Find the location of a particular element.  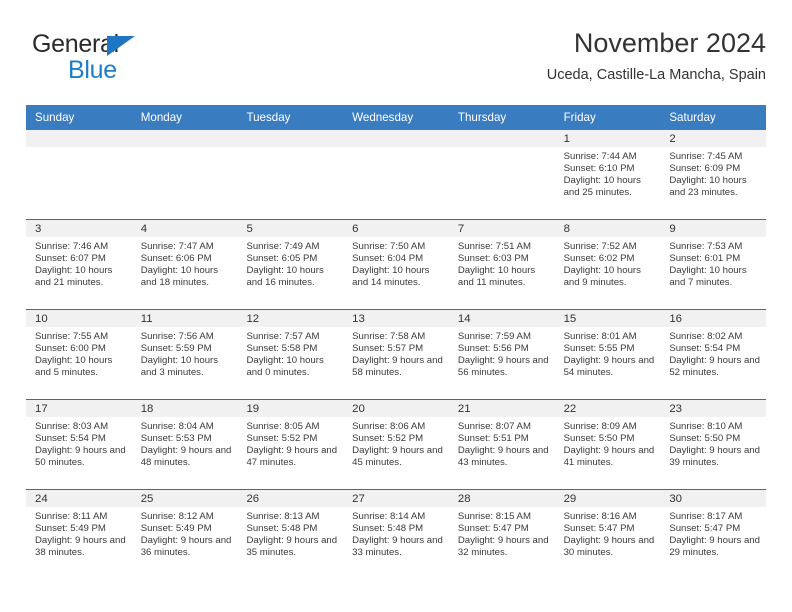

sunset-text: Sunset: 6:10 PM is located at coordinates (599, 169).